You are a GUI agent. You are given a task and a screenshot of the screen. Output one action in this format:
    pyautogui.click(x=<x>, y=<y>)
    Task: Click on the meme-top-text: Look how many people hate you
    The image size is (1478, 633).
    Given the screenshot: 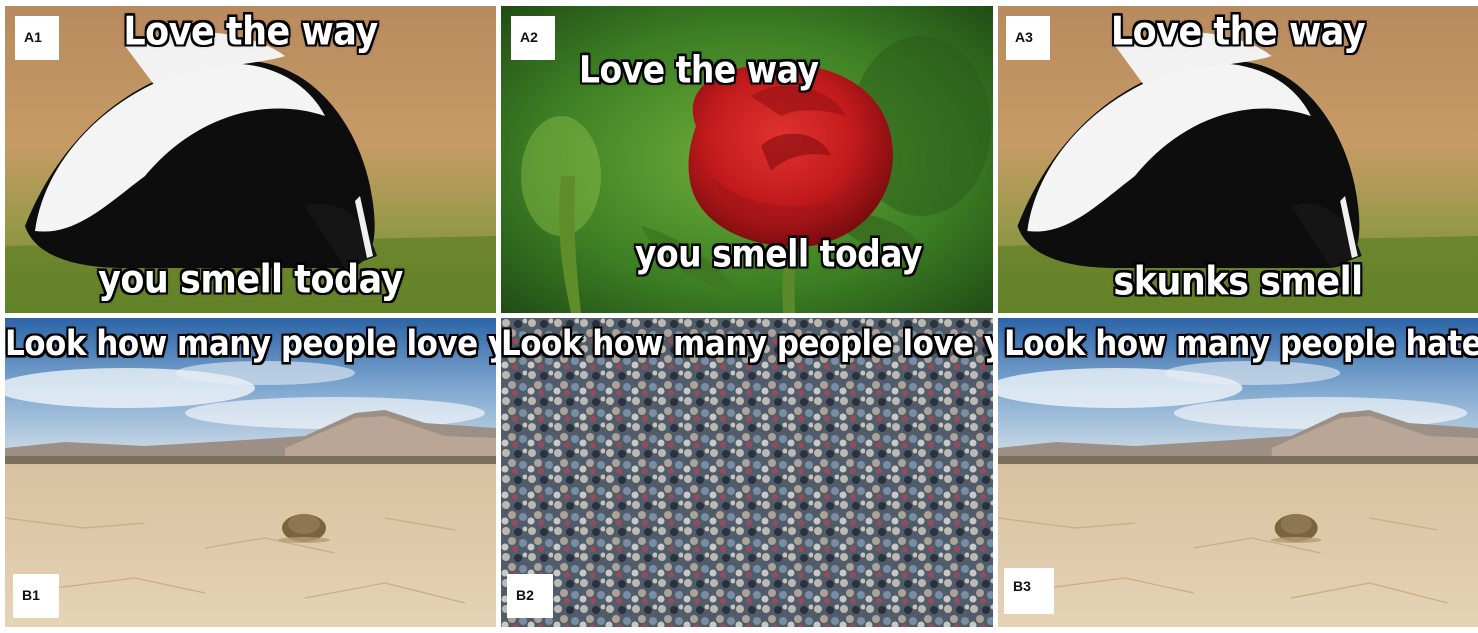 What is the action you would take?
    pyautogui.click(x=1241, y=344)
    